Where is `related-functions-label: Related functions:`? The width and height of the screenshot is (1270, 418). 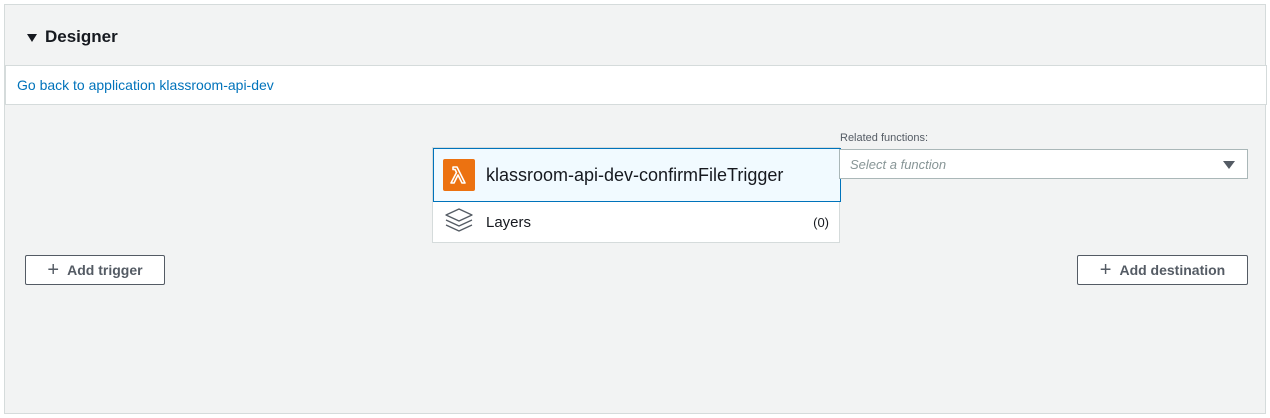 related-functions-label: Related functions: is located at coordinates (884, 138).